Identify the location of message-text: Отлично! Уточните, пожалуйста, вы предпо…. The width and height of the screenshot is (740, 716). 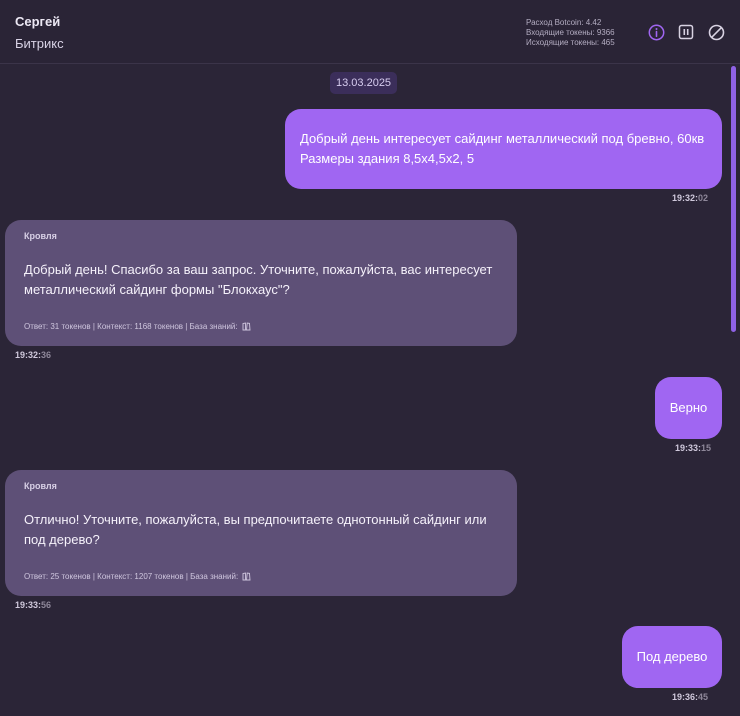
(255, 529).